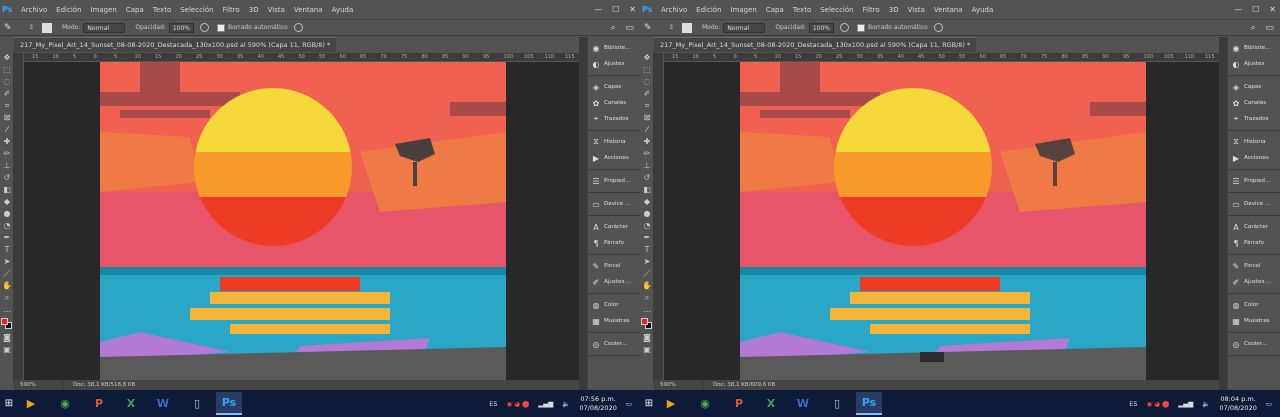 This screenshot has width=1280, height=417. What do you see at coordinates (647, 214) in the screenshot?
I see `blur-tool-icon: ●` at bounding box center [647, 214].